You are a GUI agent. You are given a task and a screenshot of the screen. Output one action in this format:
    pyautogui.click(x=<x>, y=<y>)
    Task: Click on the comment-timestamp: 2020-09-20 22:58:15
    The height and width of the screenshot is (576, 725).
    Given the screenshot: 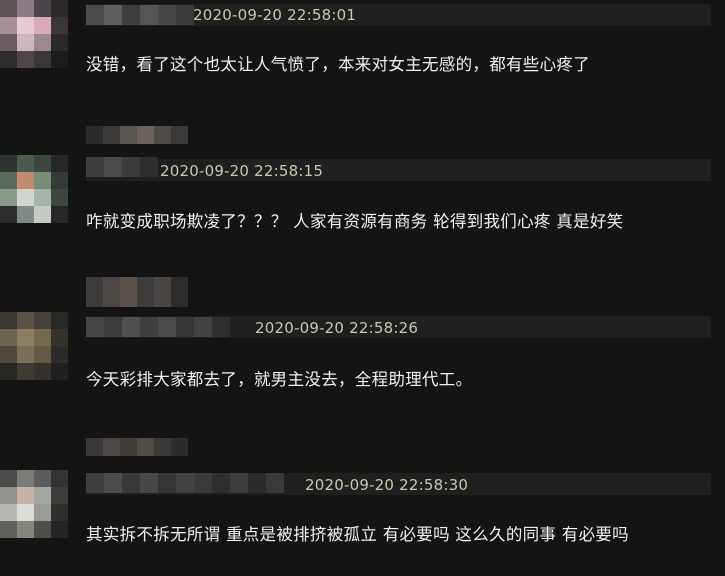 What is the action you would take?
    pyautogui.click(x=242, y=171)
    